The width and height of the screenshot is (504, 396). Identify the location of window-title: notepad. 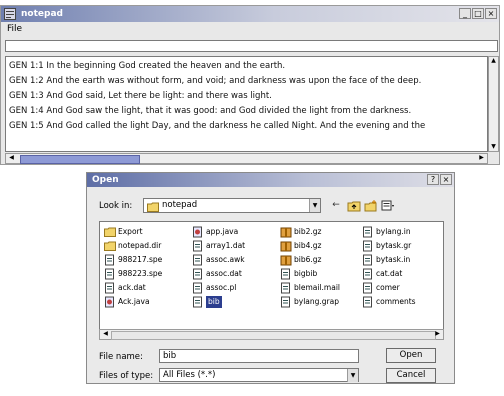
(42, 14).